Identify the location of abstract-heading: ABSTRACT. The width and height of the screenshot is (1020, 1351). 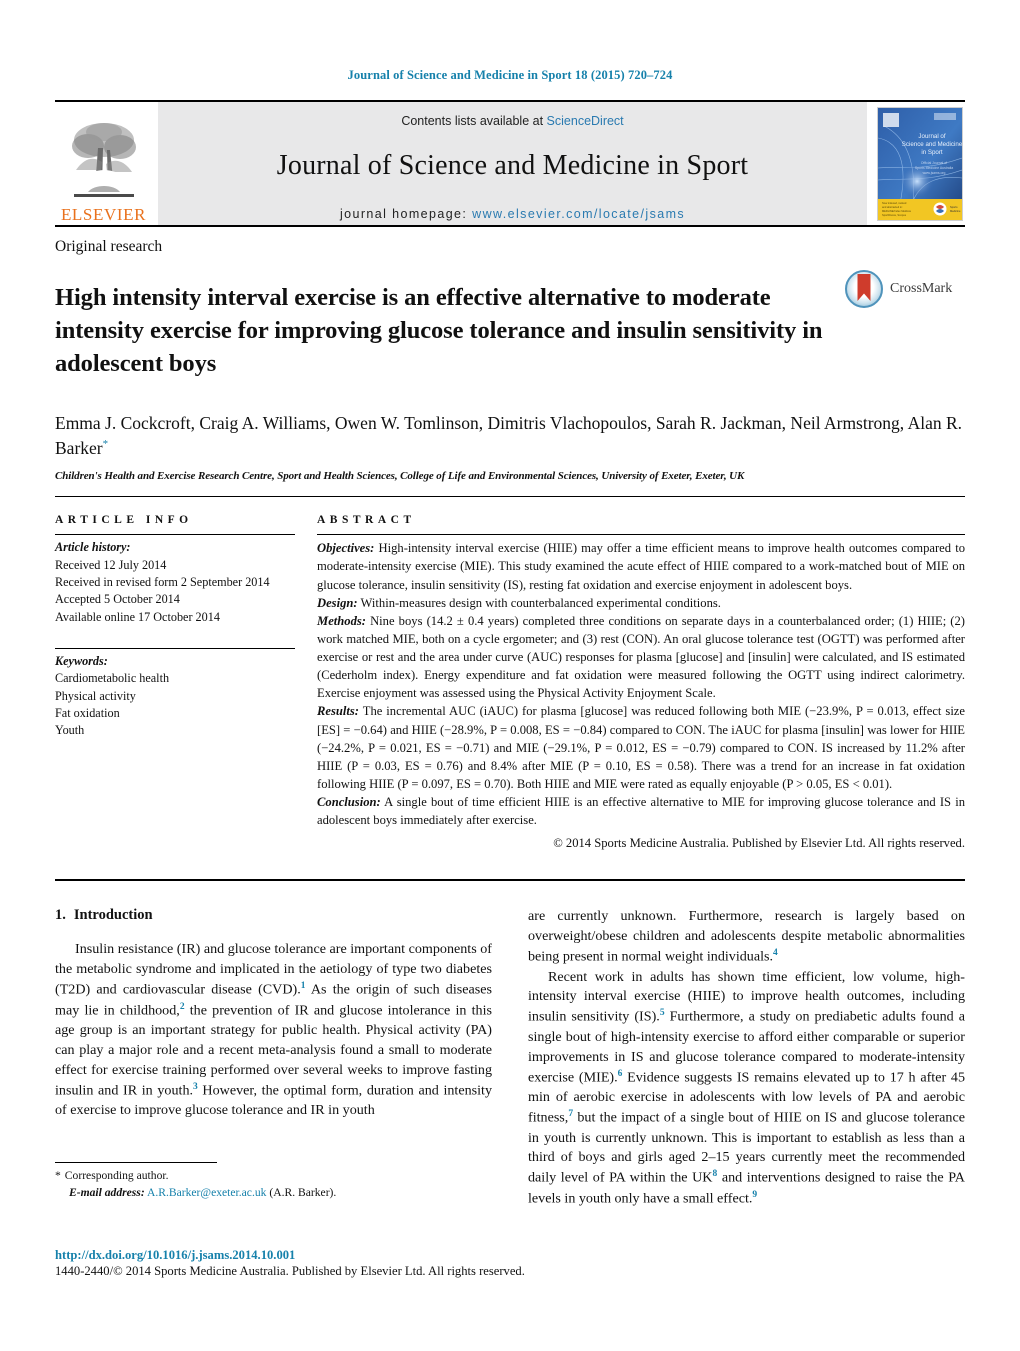
(366, 520).